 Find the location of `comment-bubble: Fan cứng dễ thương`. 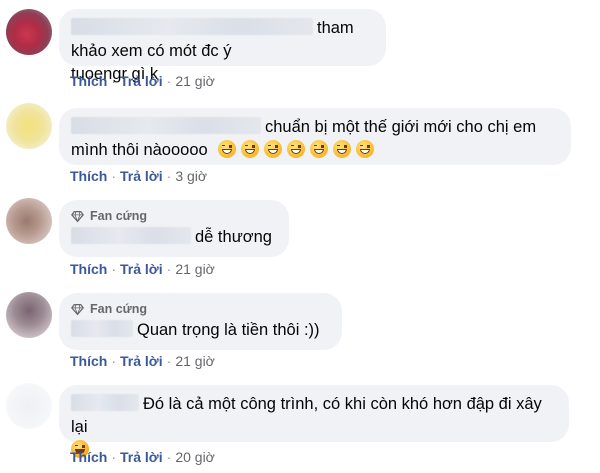

comment-bubble: Fan cứng dễ thương is located at coordinates (174, 228).